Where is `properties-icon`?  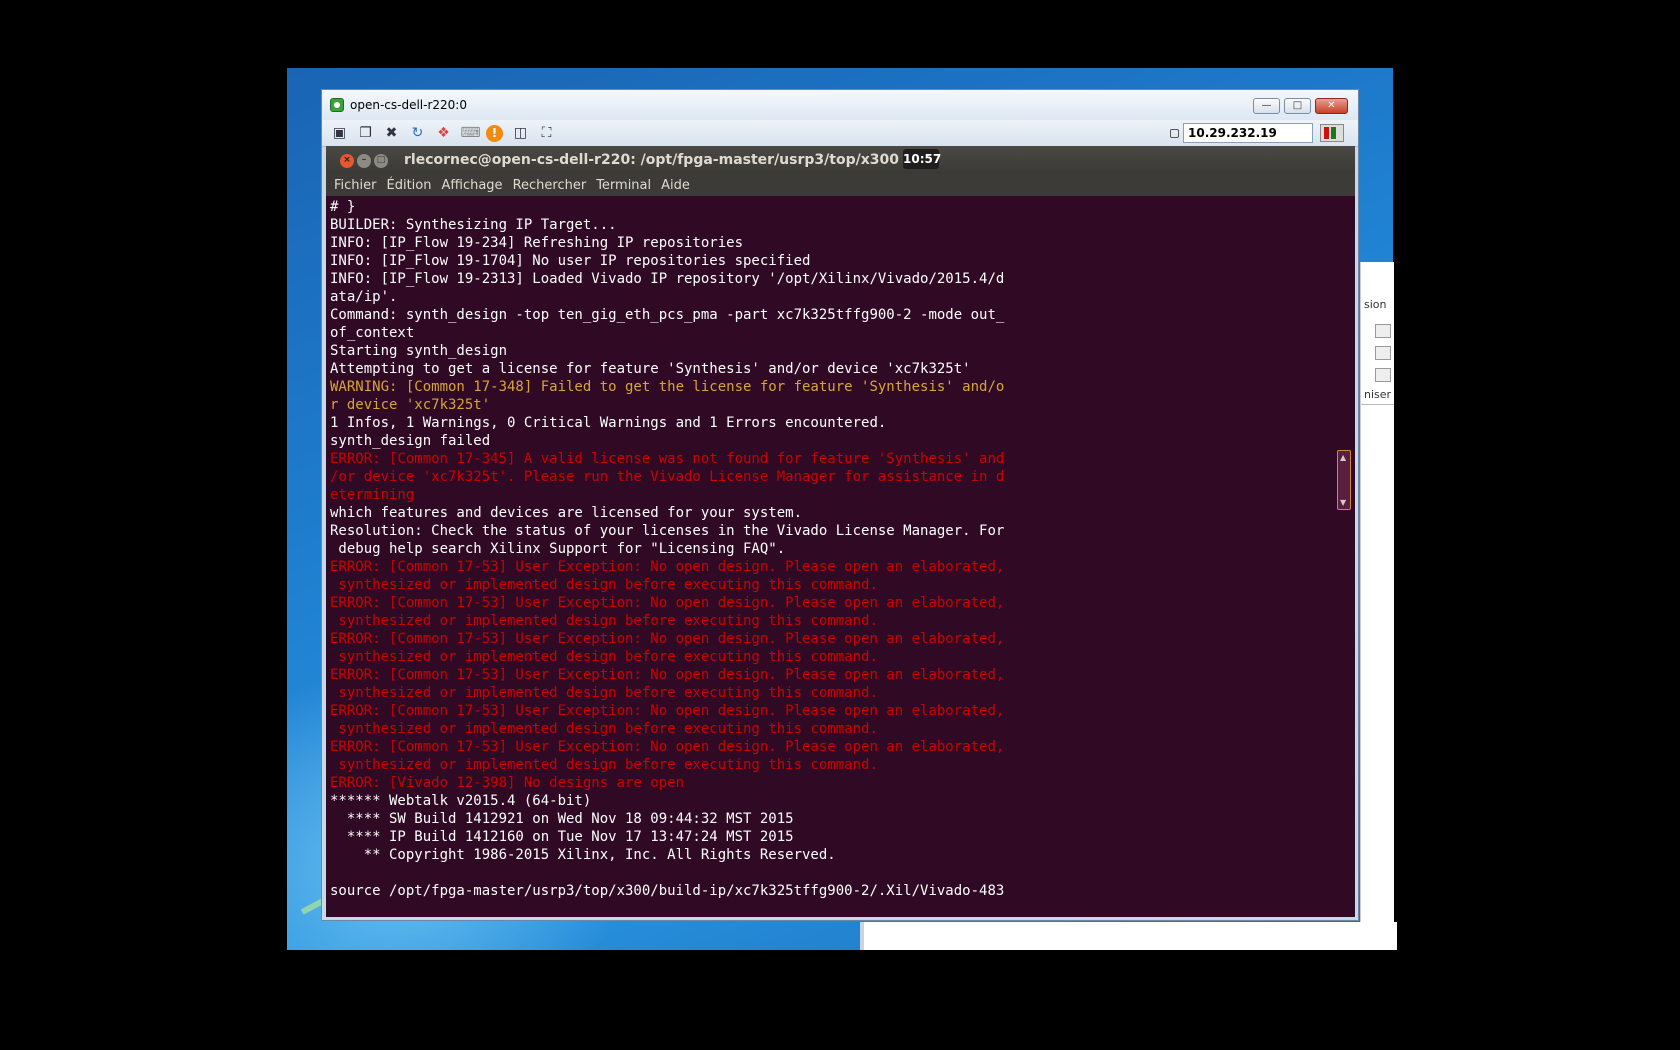
properties-icon is located at coordinates (1383, 375).